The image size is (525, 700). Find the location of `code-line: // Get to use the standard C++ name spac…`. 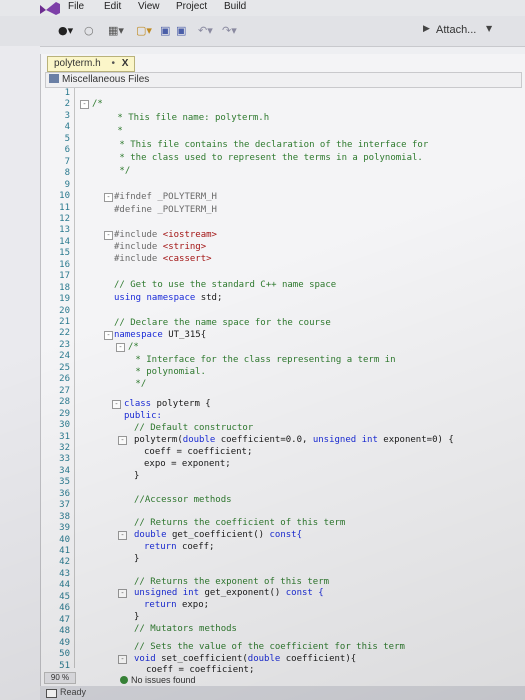

code-line: // Get to use the standard C++ name spac… is located at coordinates (225, 285).